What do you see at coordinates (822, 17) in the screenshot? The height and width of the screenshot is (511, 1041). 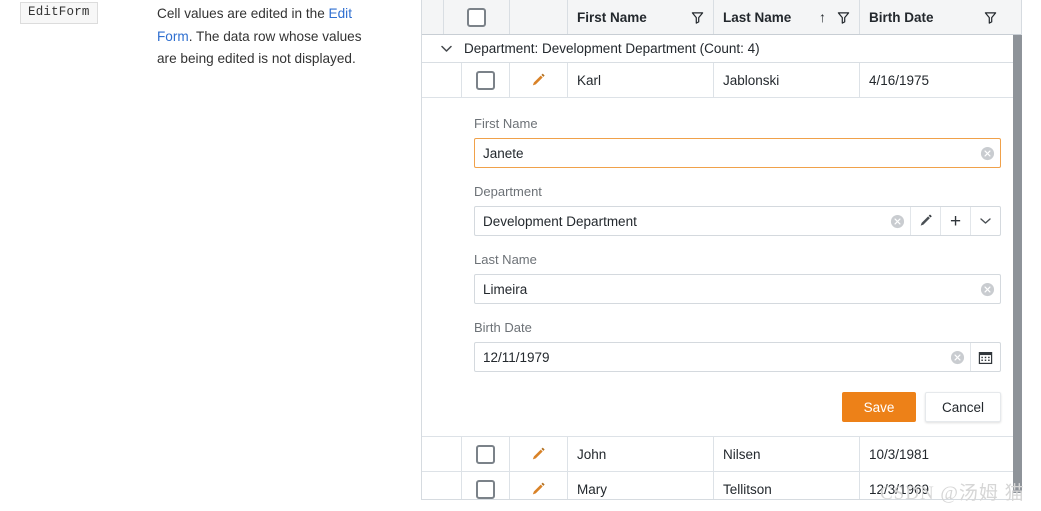 I see `sort-ascending-icon: ↑` at bounding box center [822, 17].